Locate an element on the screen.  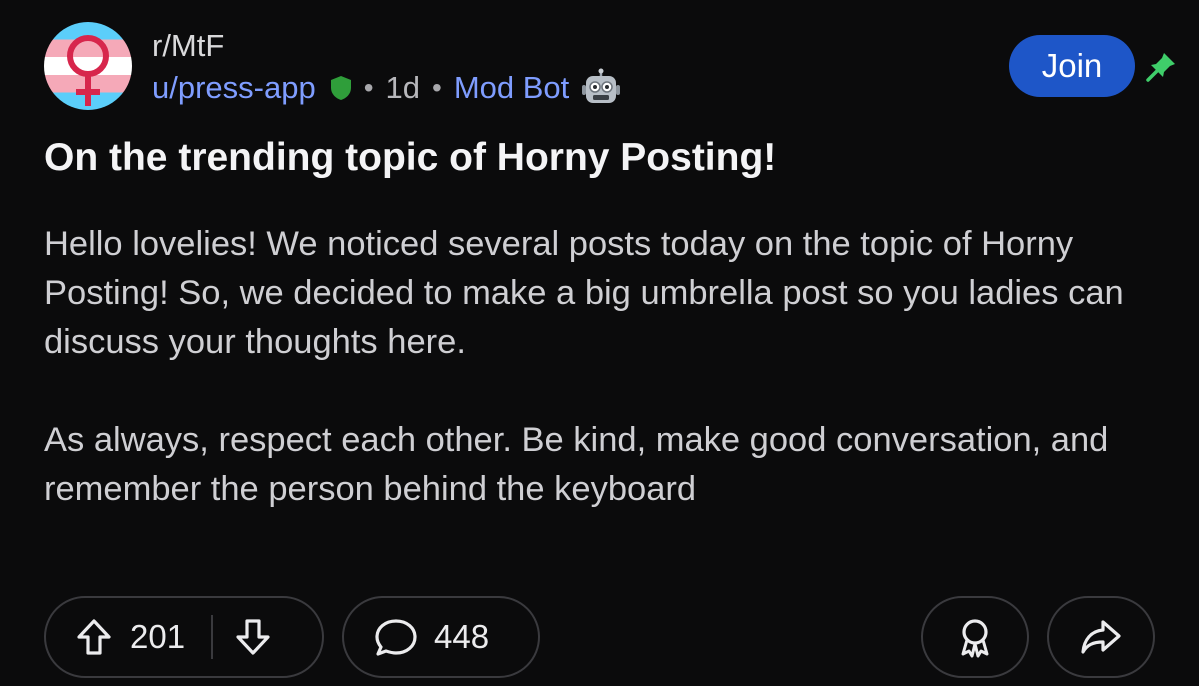
post-age: 1d is located at coordinates (403, 87).